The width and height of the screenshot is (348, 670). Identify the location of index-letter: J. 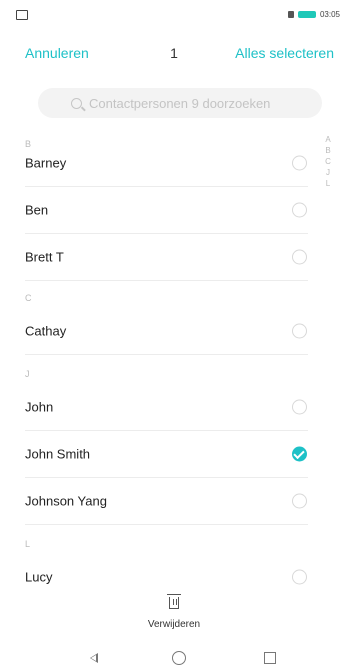
(328, 172).